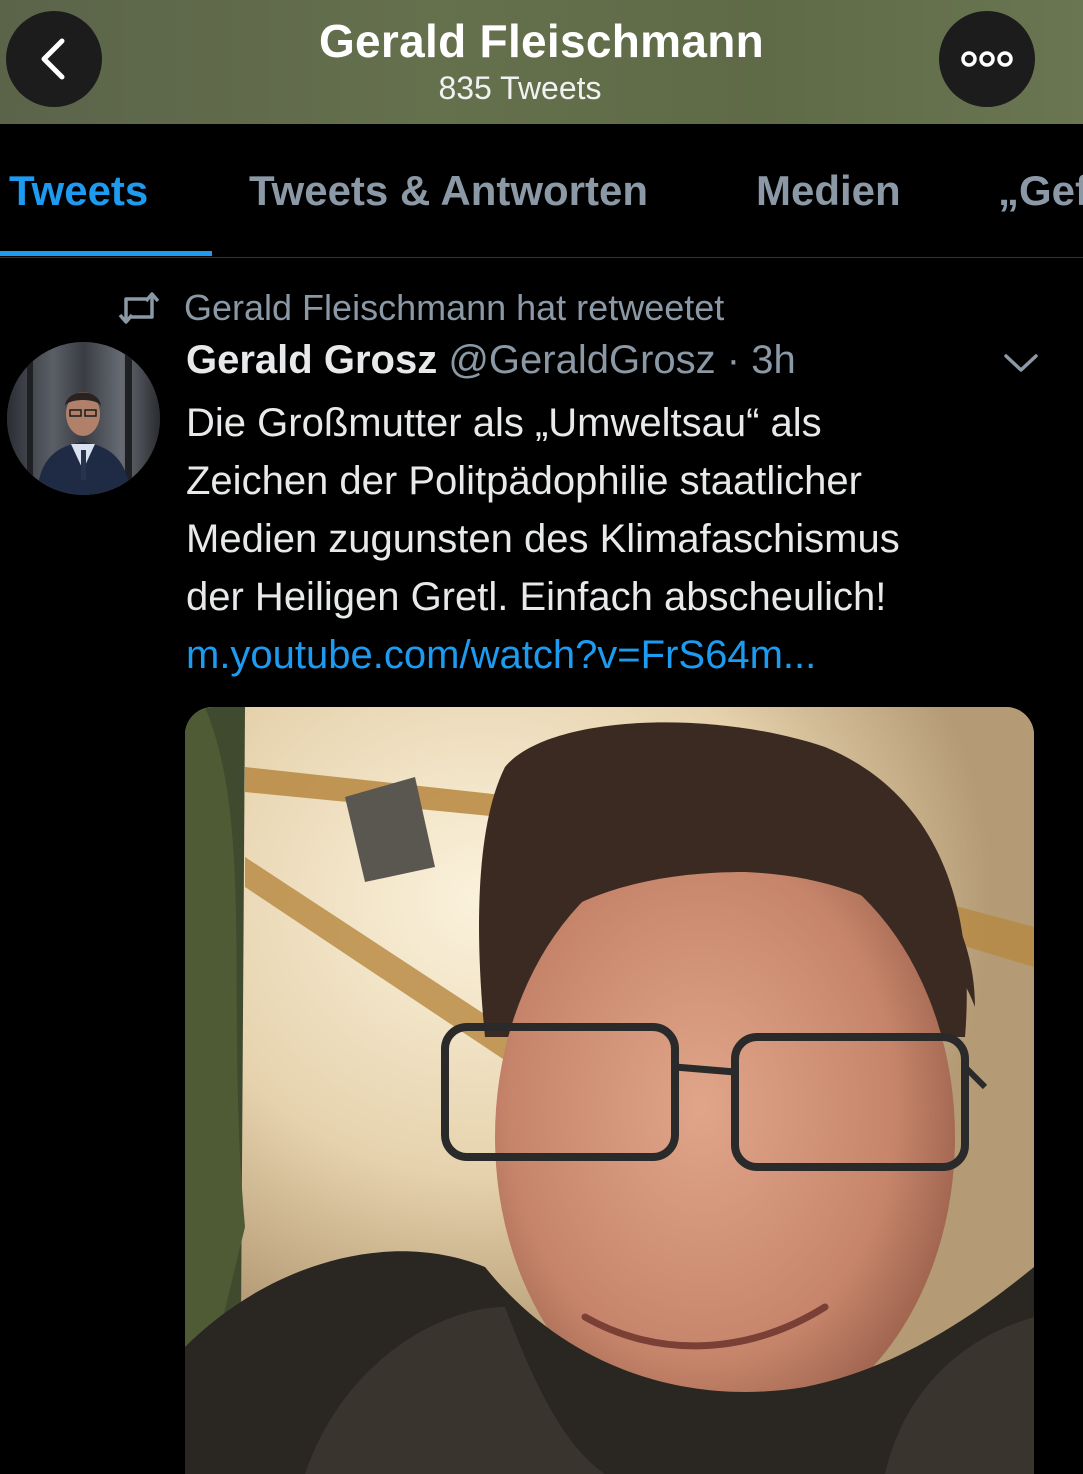  Describe the element at coordinates (504, 423) in the screenshot. I see `tweet-text-line: Die Großmutter als „Umweltsau“ als` at that location.